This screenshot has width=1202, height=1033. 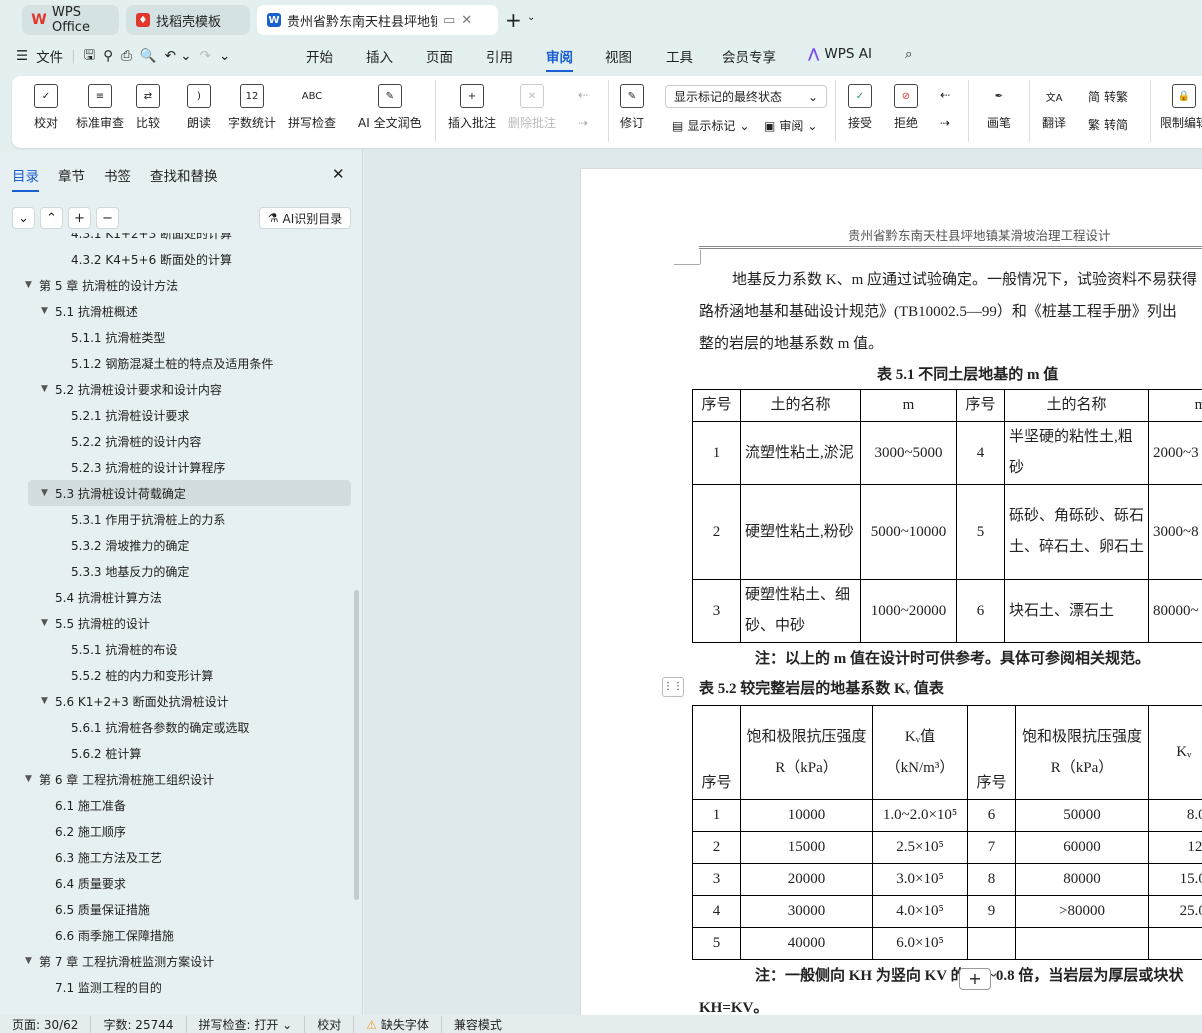 What do you see at coordinates (330, 1024) in the screenshot?
I see `proofread-status: 校对` at bounding box center [330, 1024].